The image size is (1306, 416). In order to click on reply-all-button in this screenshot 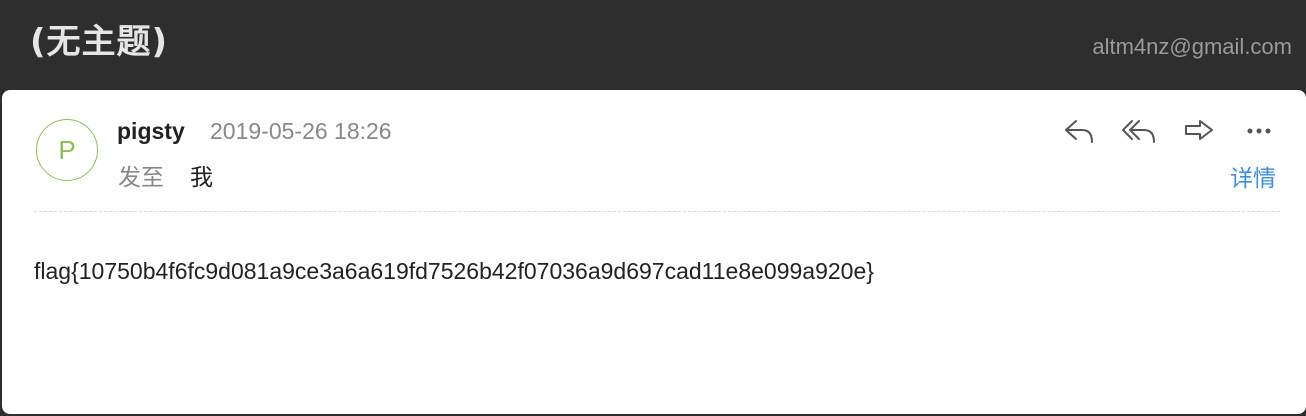, I will do `click(1139, 131)`.